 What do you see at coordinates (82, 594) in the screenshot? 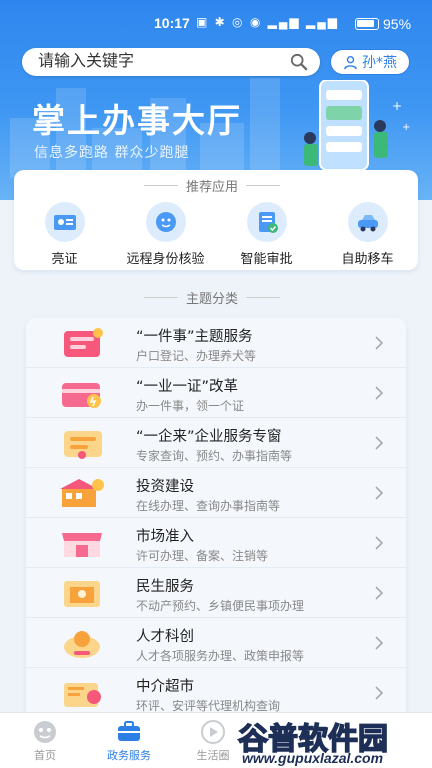
I see `livelihood-service-icon` at bounding box center [82, 594].